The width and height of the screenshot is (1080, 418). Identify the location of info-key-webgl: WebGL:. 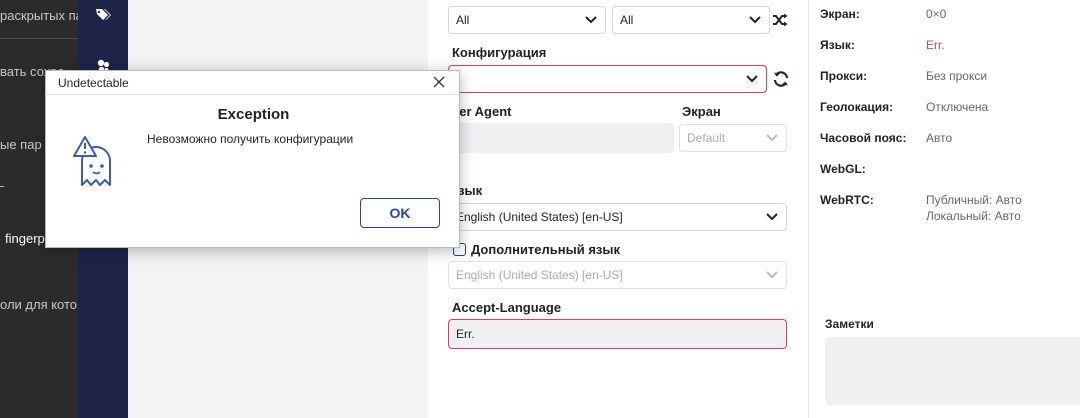
(843, 169).